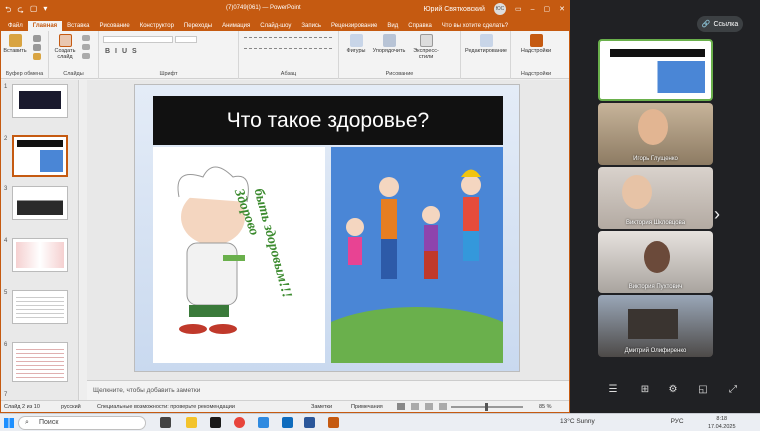 The image size is (760, 431). What do you see at coordinates (577, 421) in the screenshot?
I see `weather-text: 13°C Sunny` at bounding box center [577, 421].